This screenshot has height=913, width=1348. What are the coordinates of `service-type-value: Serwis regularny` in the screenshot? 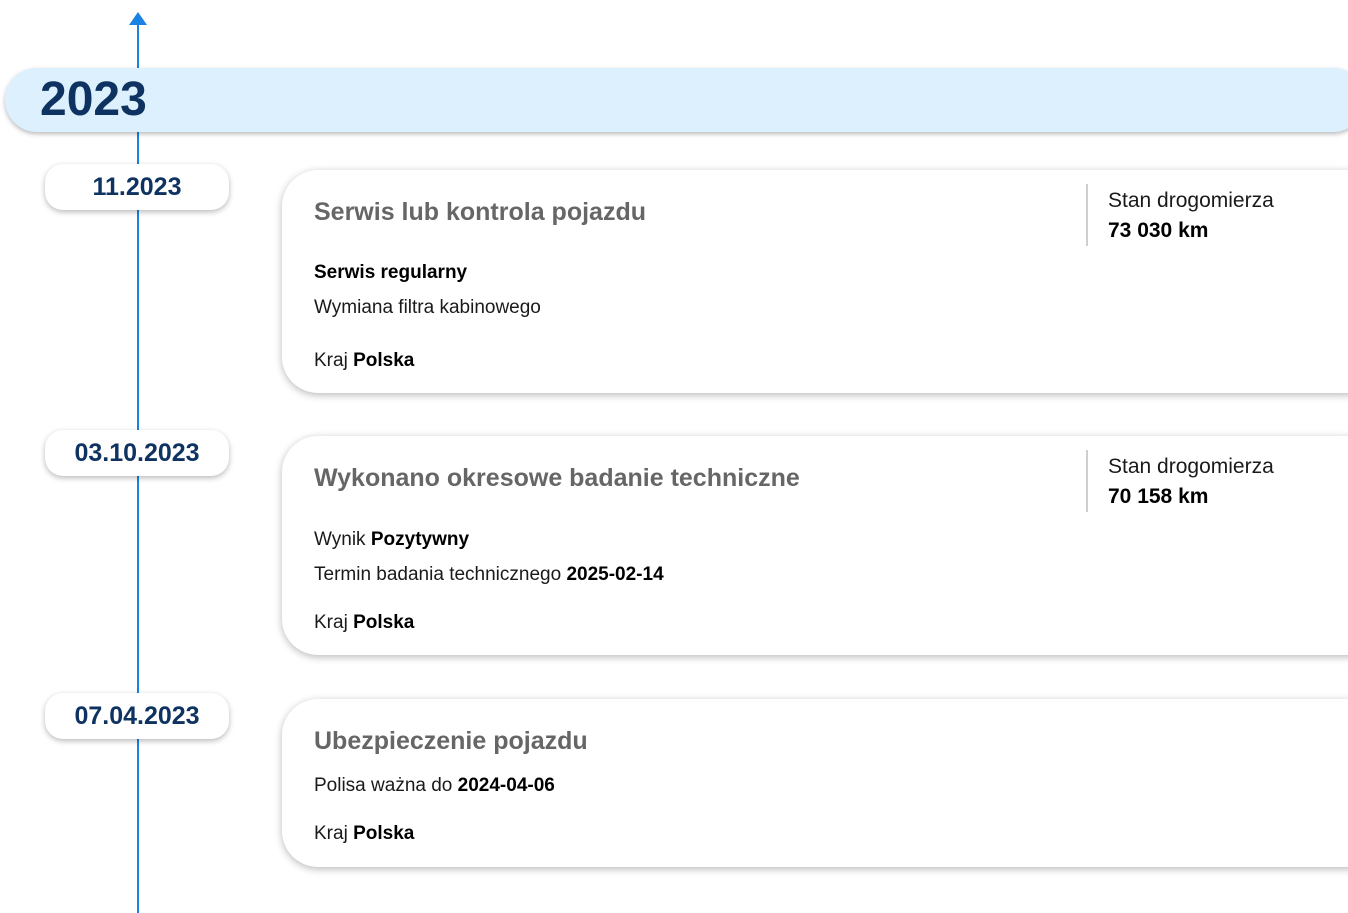 It's located at (391, 272).